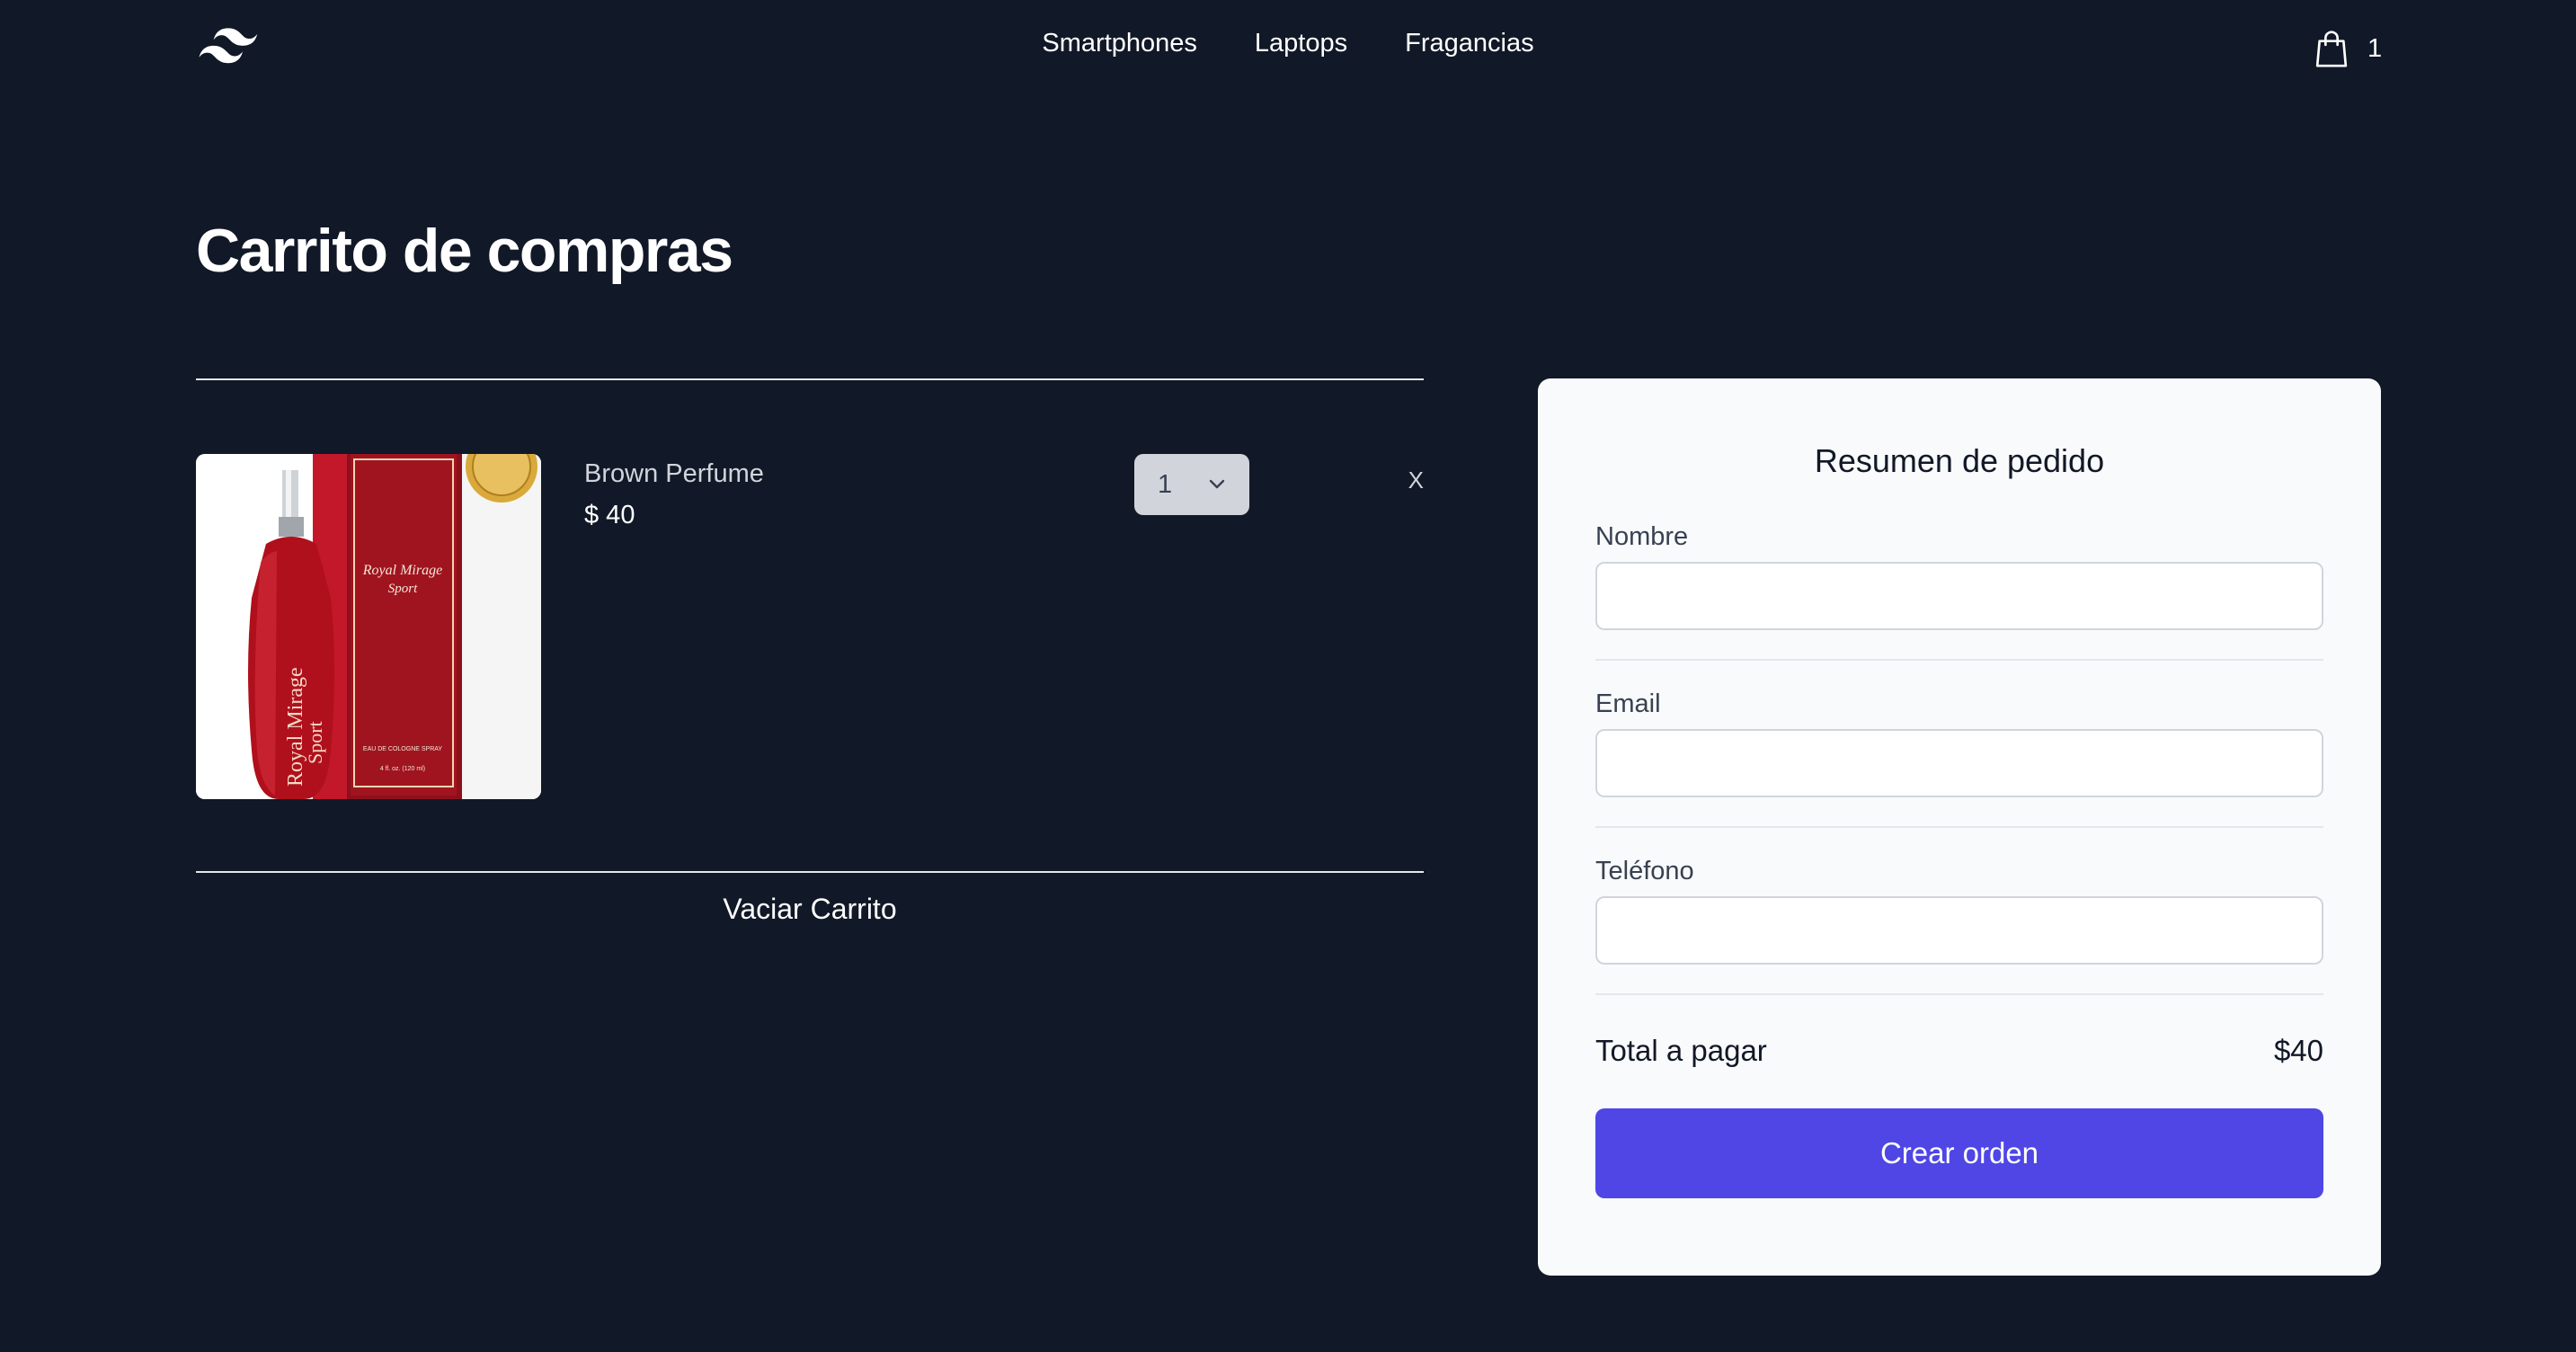 The width and height of the screenshot is (2576, 1352). Describe the element at coordinates (403, 589) in the screenshot. I see `box-line-text: Sport` at that location.